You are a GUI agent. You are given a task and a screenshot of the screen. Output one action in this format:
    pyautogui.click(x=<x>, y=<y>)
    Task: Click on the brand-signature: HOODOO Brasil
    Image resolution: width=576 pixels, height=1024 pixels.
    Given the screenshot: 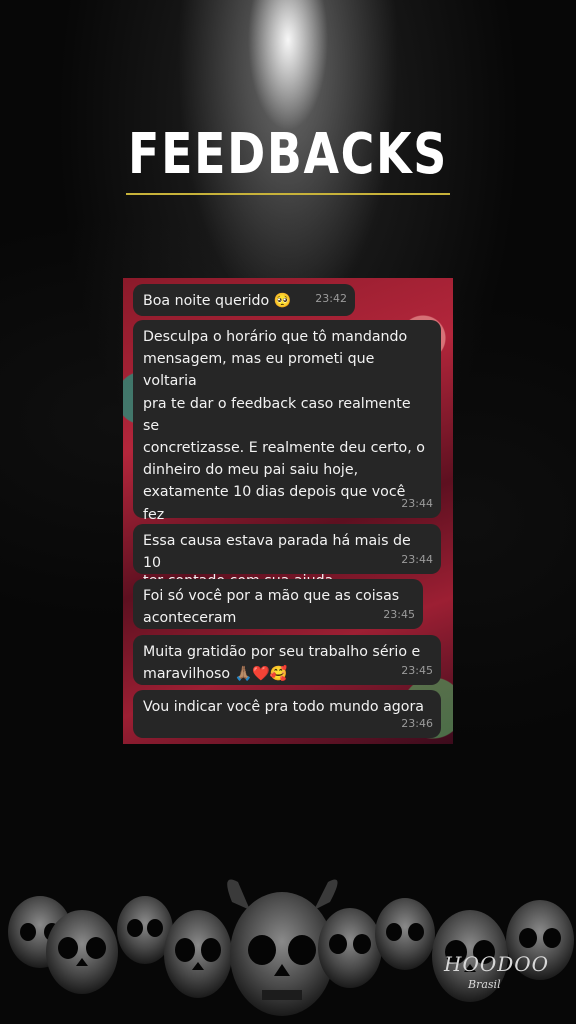 What is the action you would take?
    pyautogui.click(x=494, y=977)
    